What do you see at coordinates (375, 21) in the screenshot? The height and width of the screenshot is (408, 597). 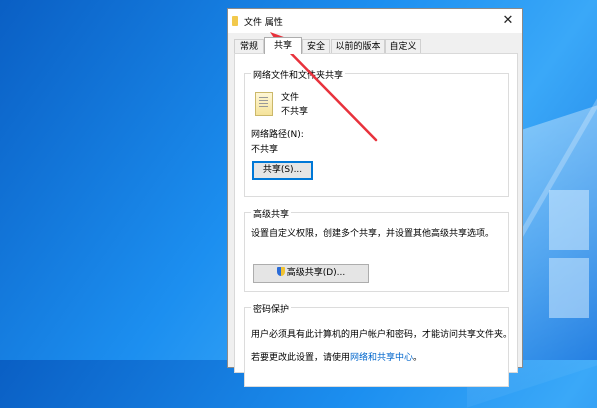 I see `title-bar: 文件 属性 ✕` at bounding box center [375, 21].